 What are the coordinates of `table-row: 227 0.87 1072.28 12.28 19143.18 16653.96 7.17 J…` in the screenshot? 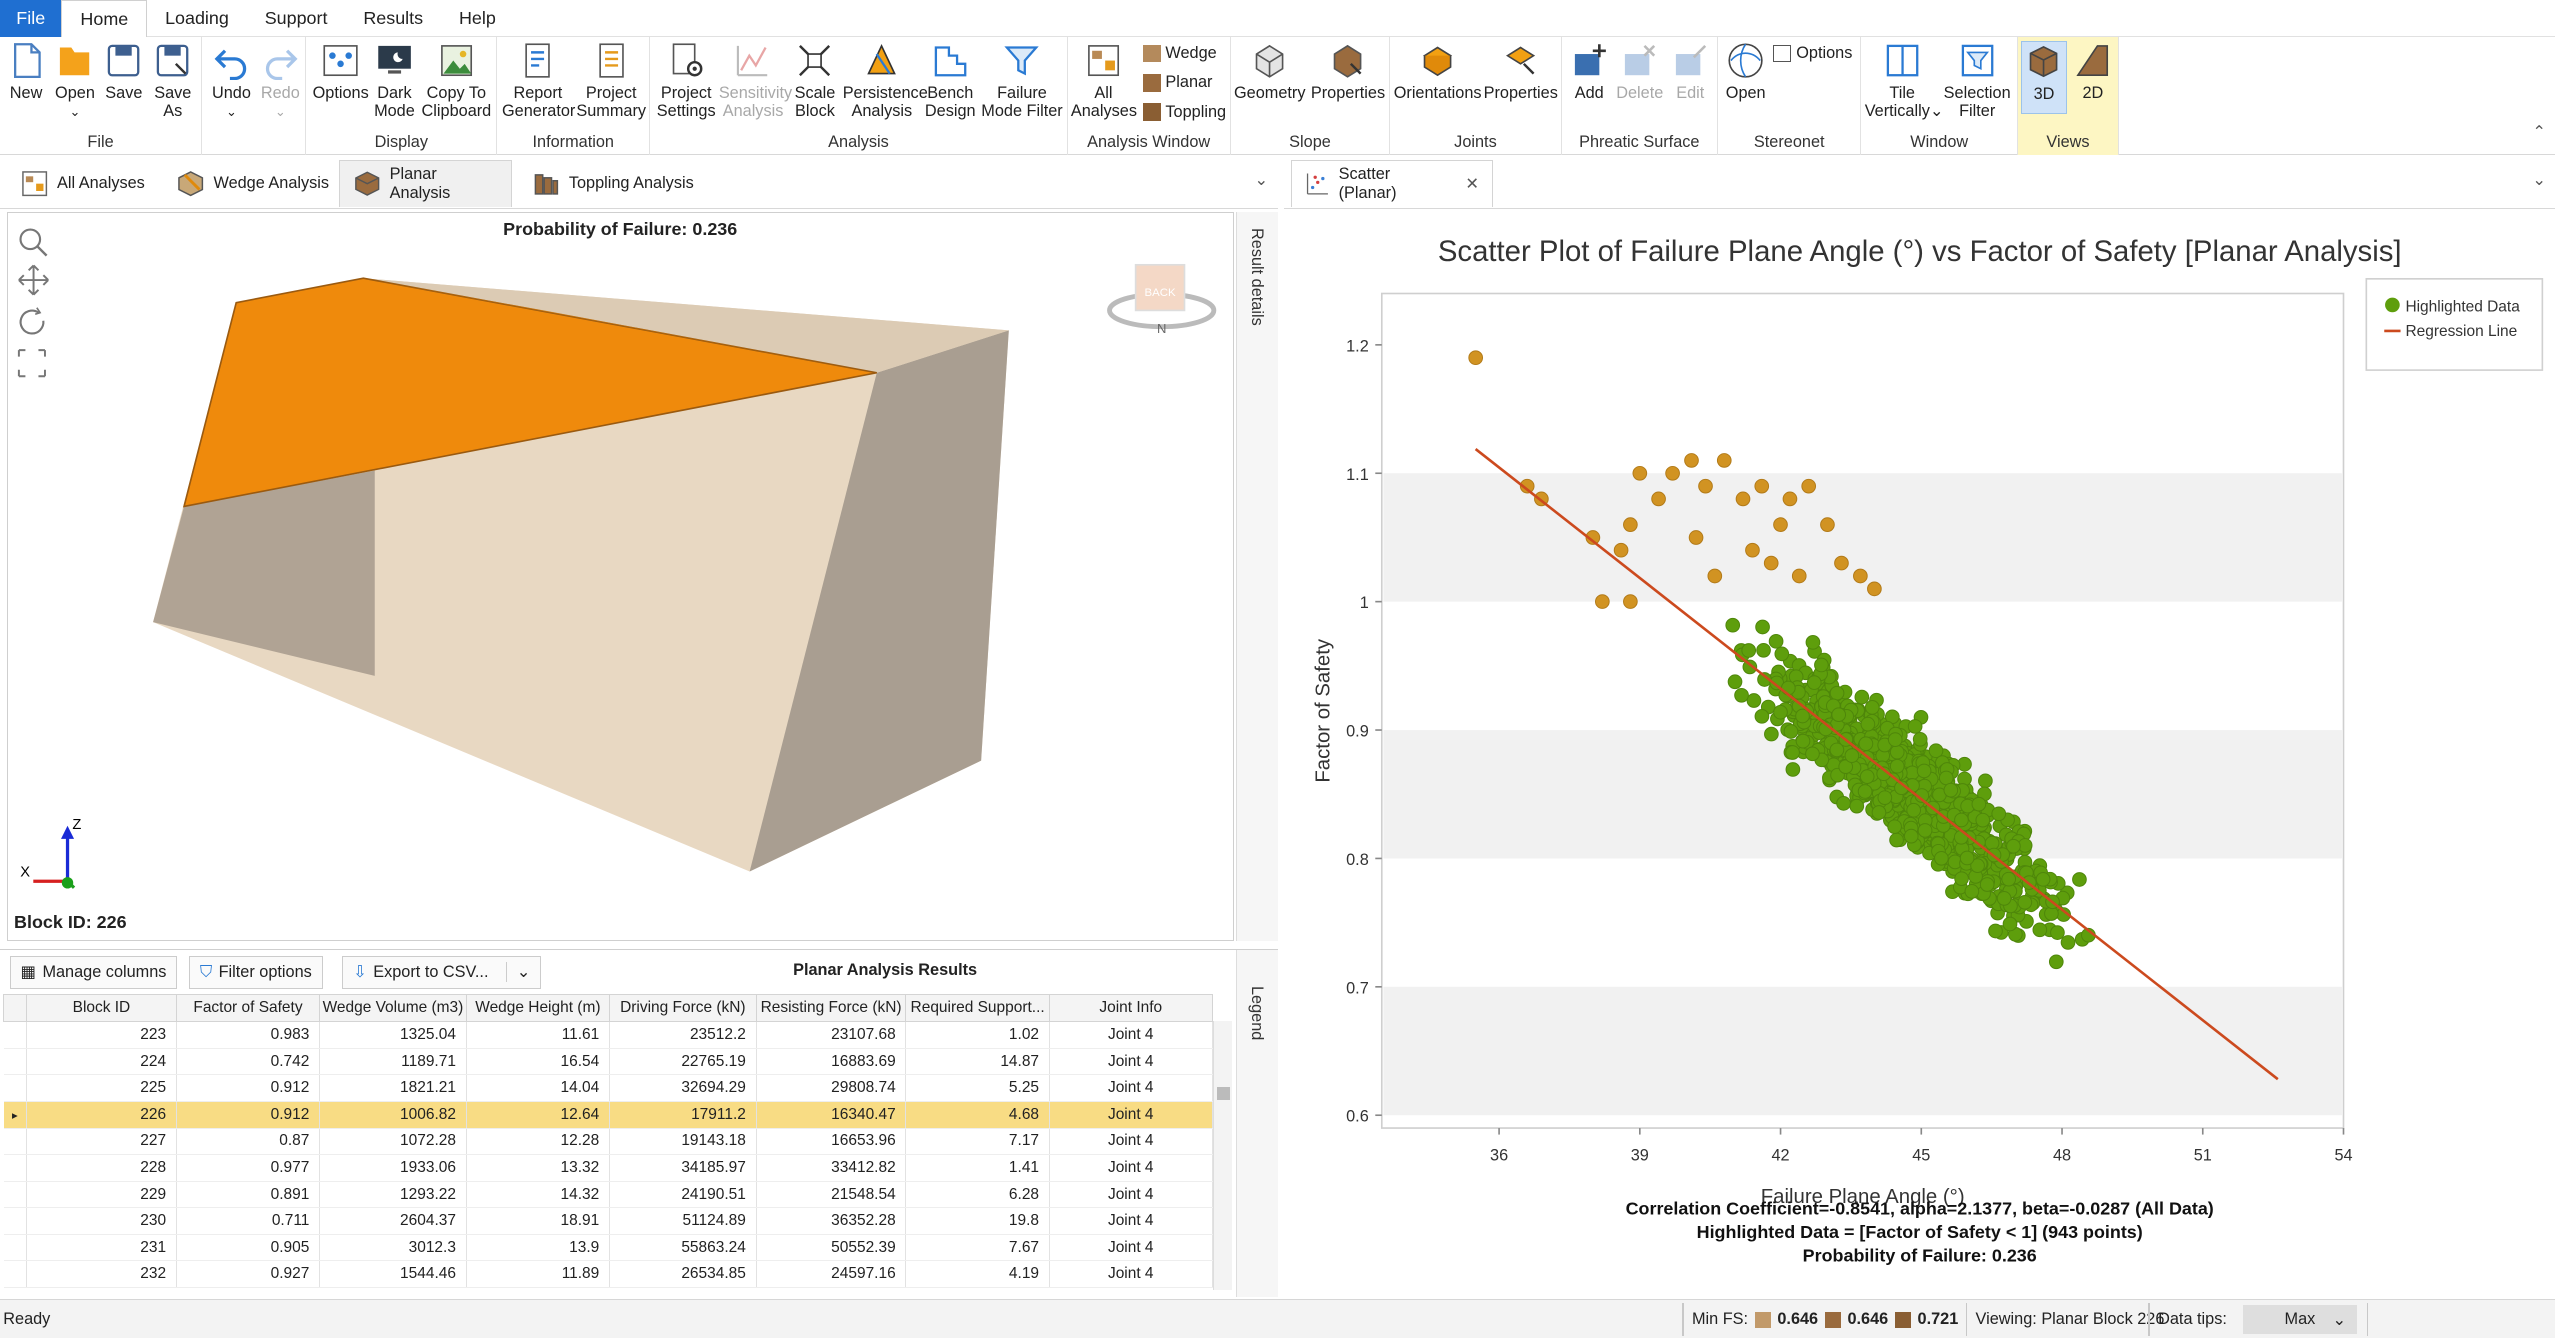 It's located at (608, 1142).